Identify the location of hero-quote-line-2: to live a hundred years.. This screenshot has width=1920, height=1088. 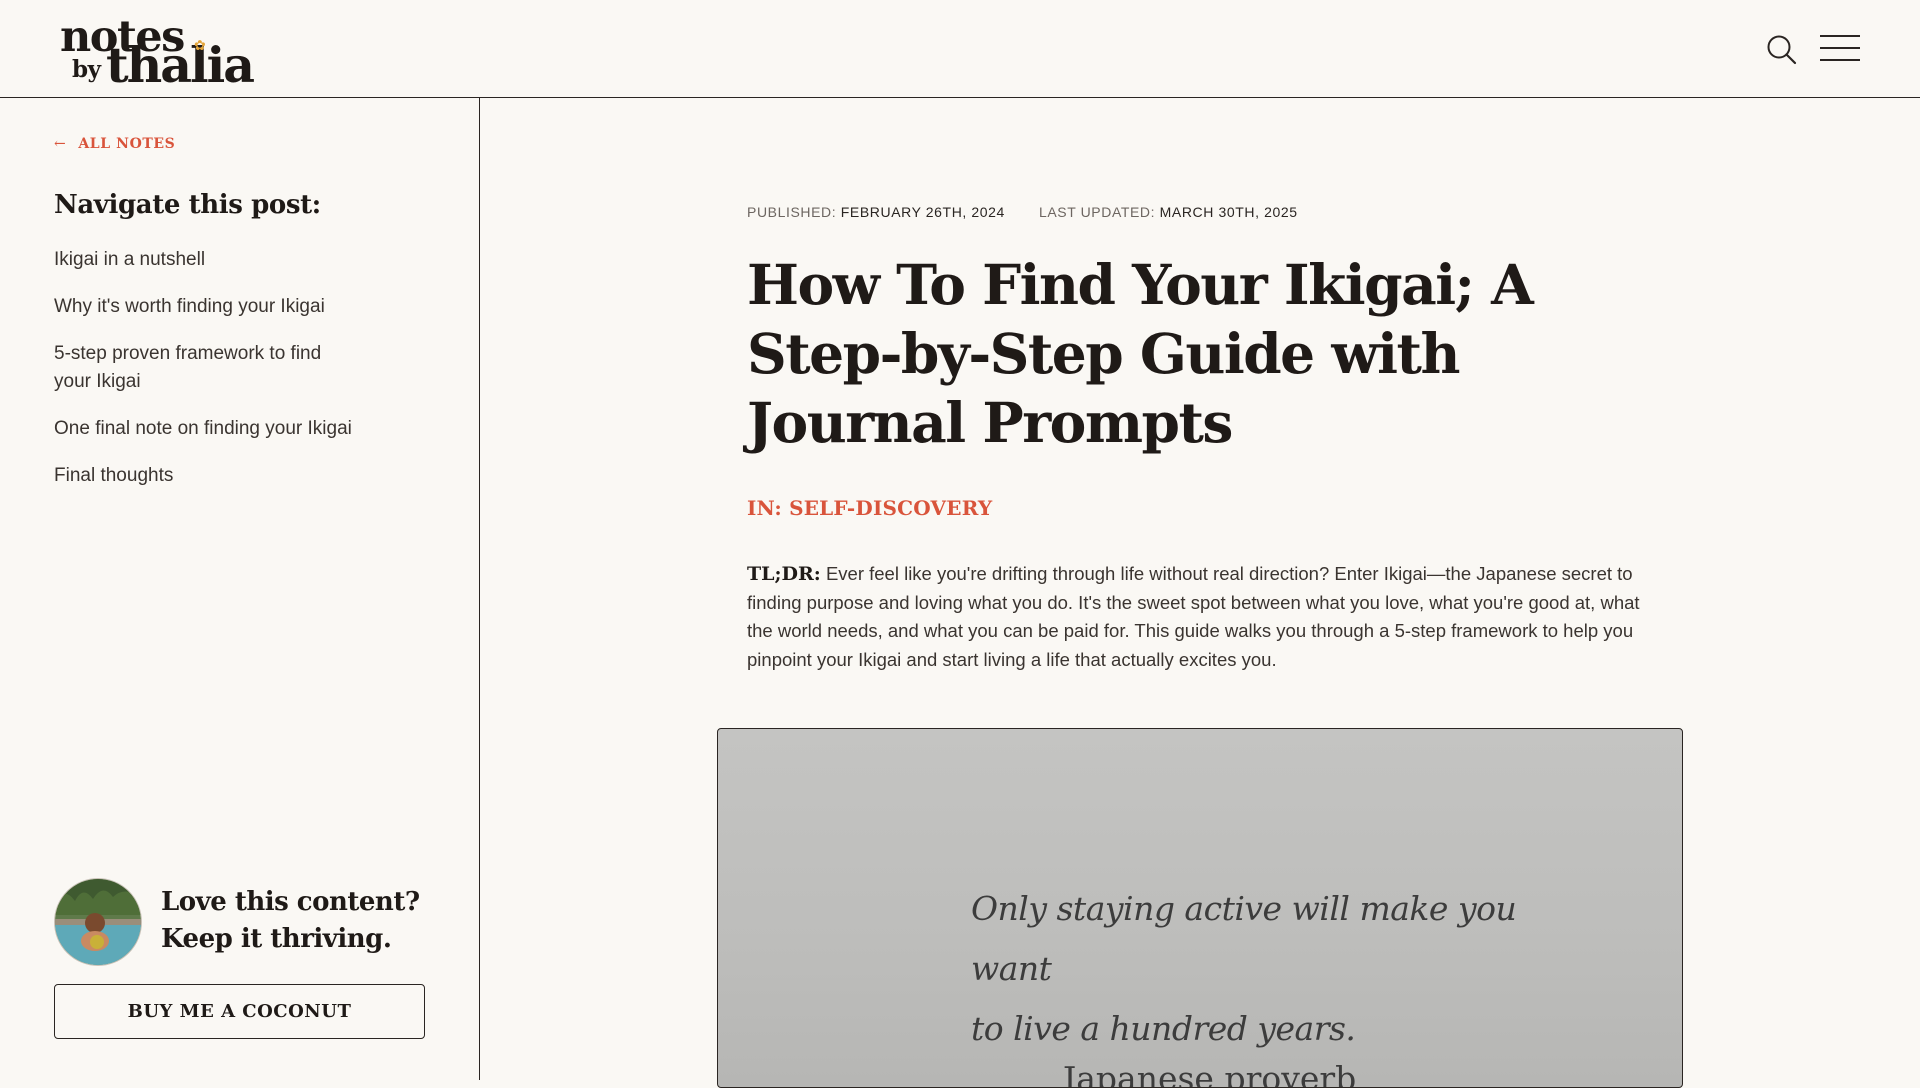
(1163, 1028).